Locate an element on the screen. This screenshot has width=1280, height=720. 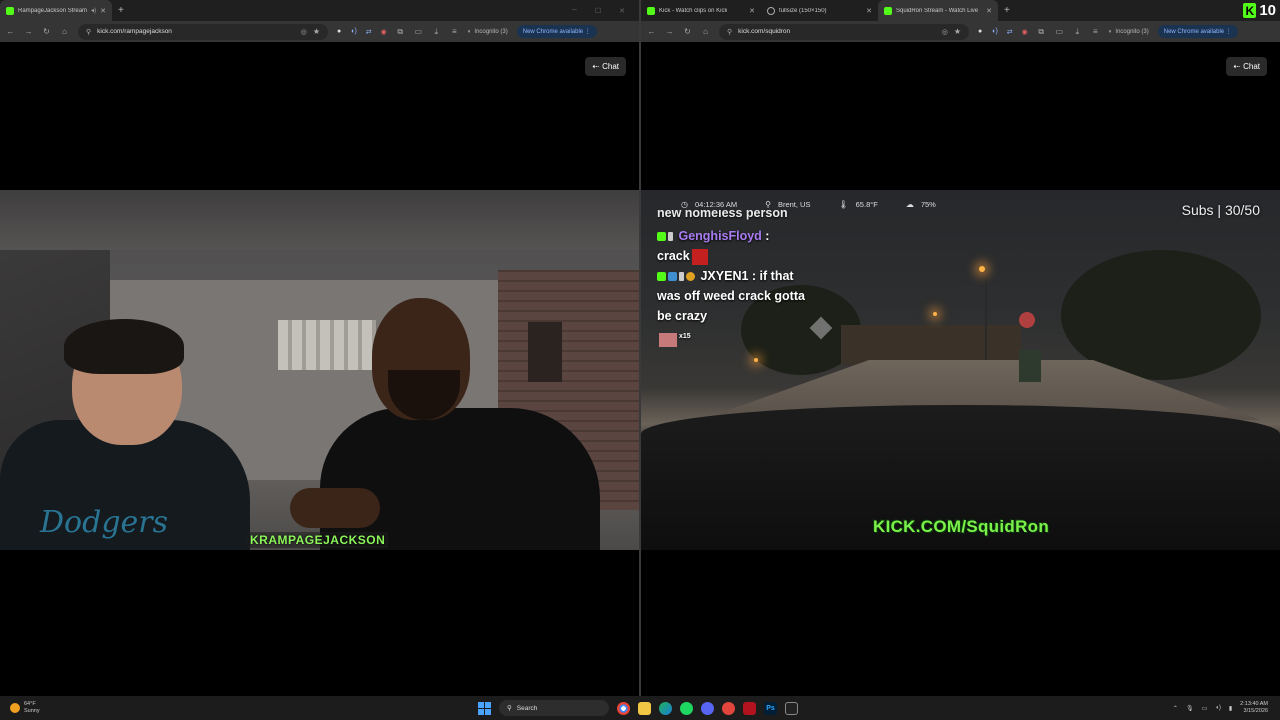
maximize-icon: ☐ is located at coordinates (598, 11).